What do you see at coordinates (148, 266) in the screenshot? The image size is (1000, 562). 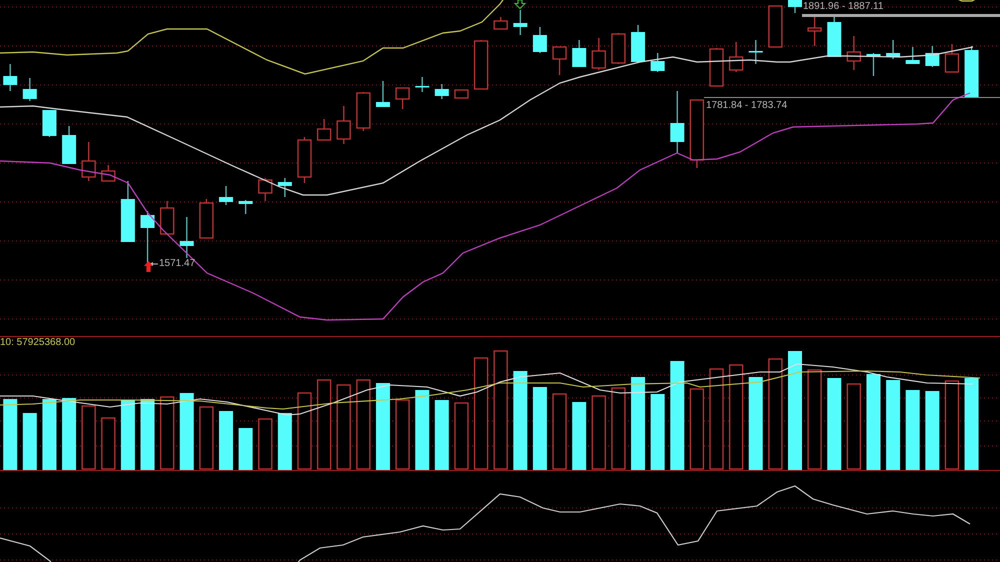 I see `up-arrow-icon` at bounding box center [148, 266].